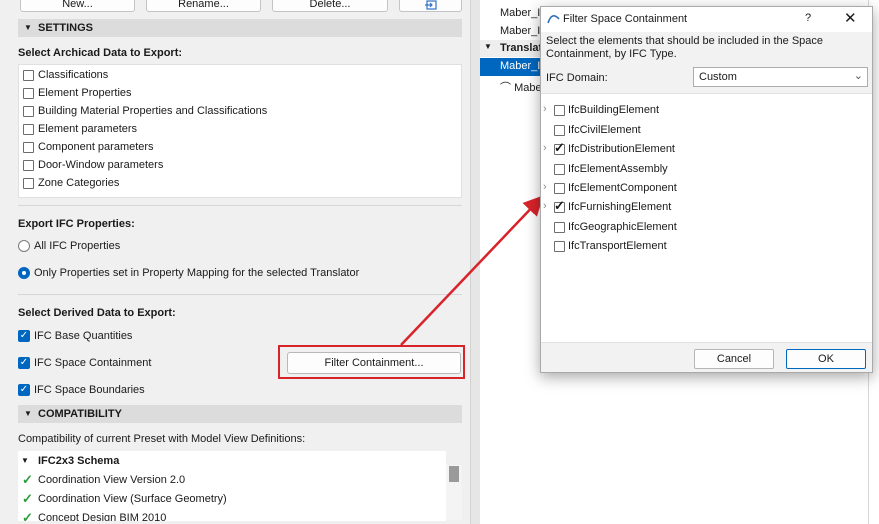  What do you see at coordinates (521, 87) in the screenshot?
I see `translator-item: ⌒ Mabe` at bounding box center [521, 87].